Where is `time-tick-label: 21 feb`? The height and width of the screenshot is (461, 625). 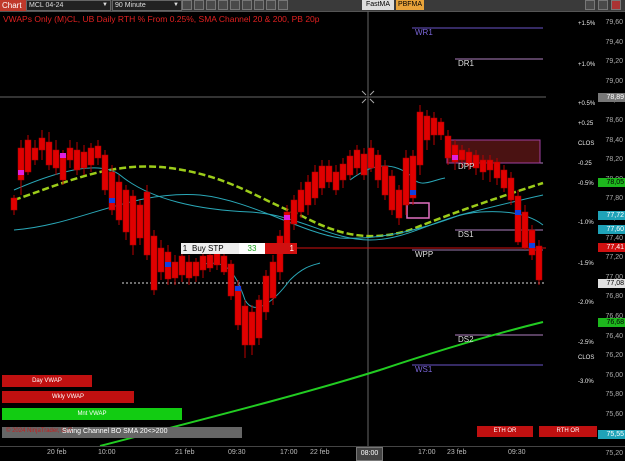 time-tick-label: 21 feb is located at coordinates (185, 452).